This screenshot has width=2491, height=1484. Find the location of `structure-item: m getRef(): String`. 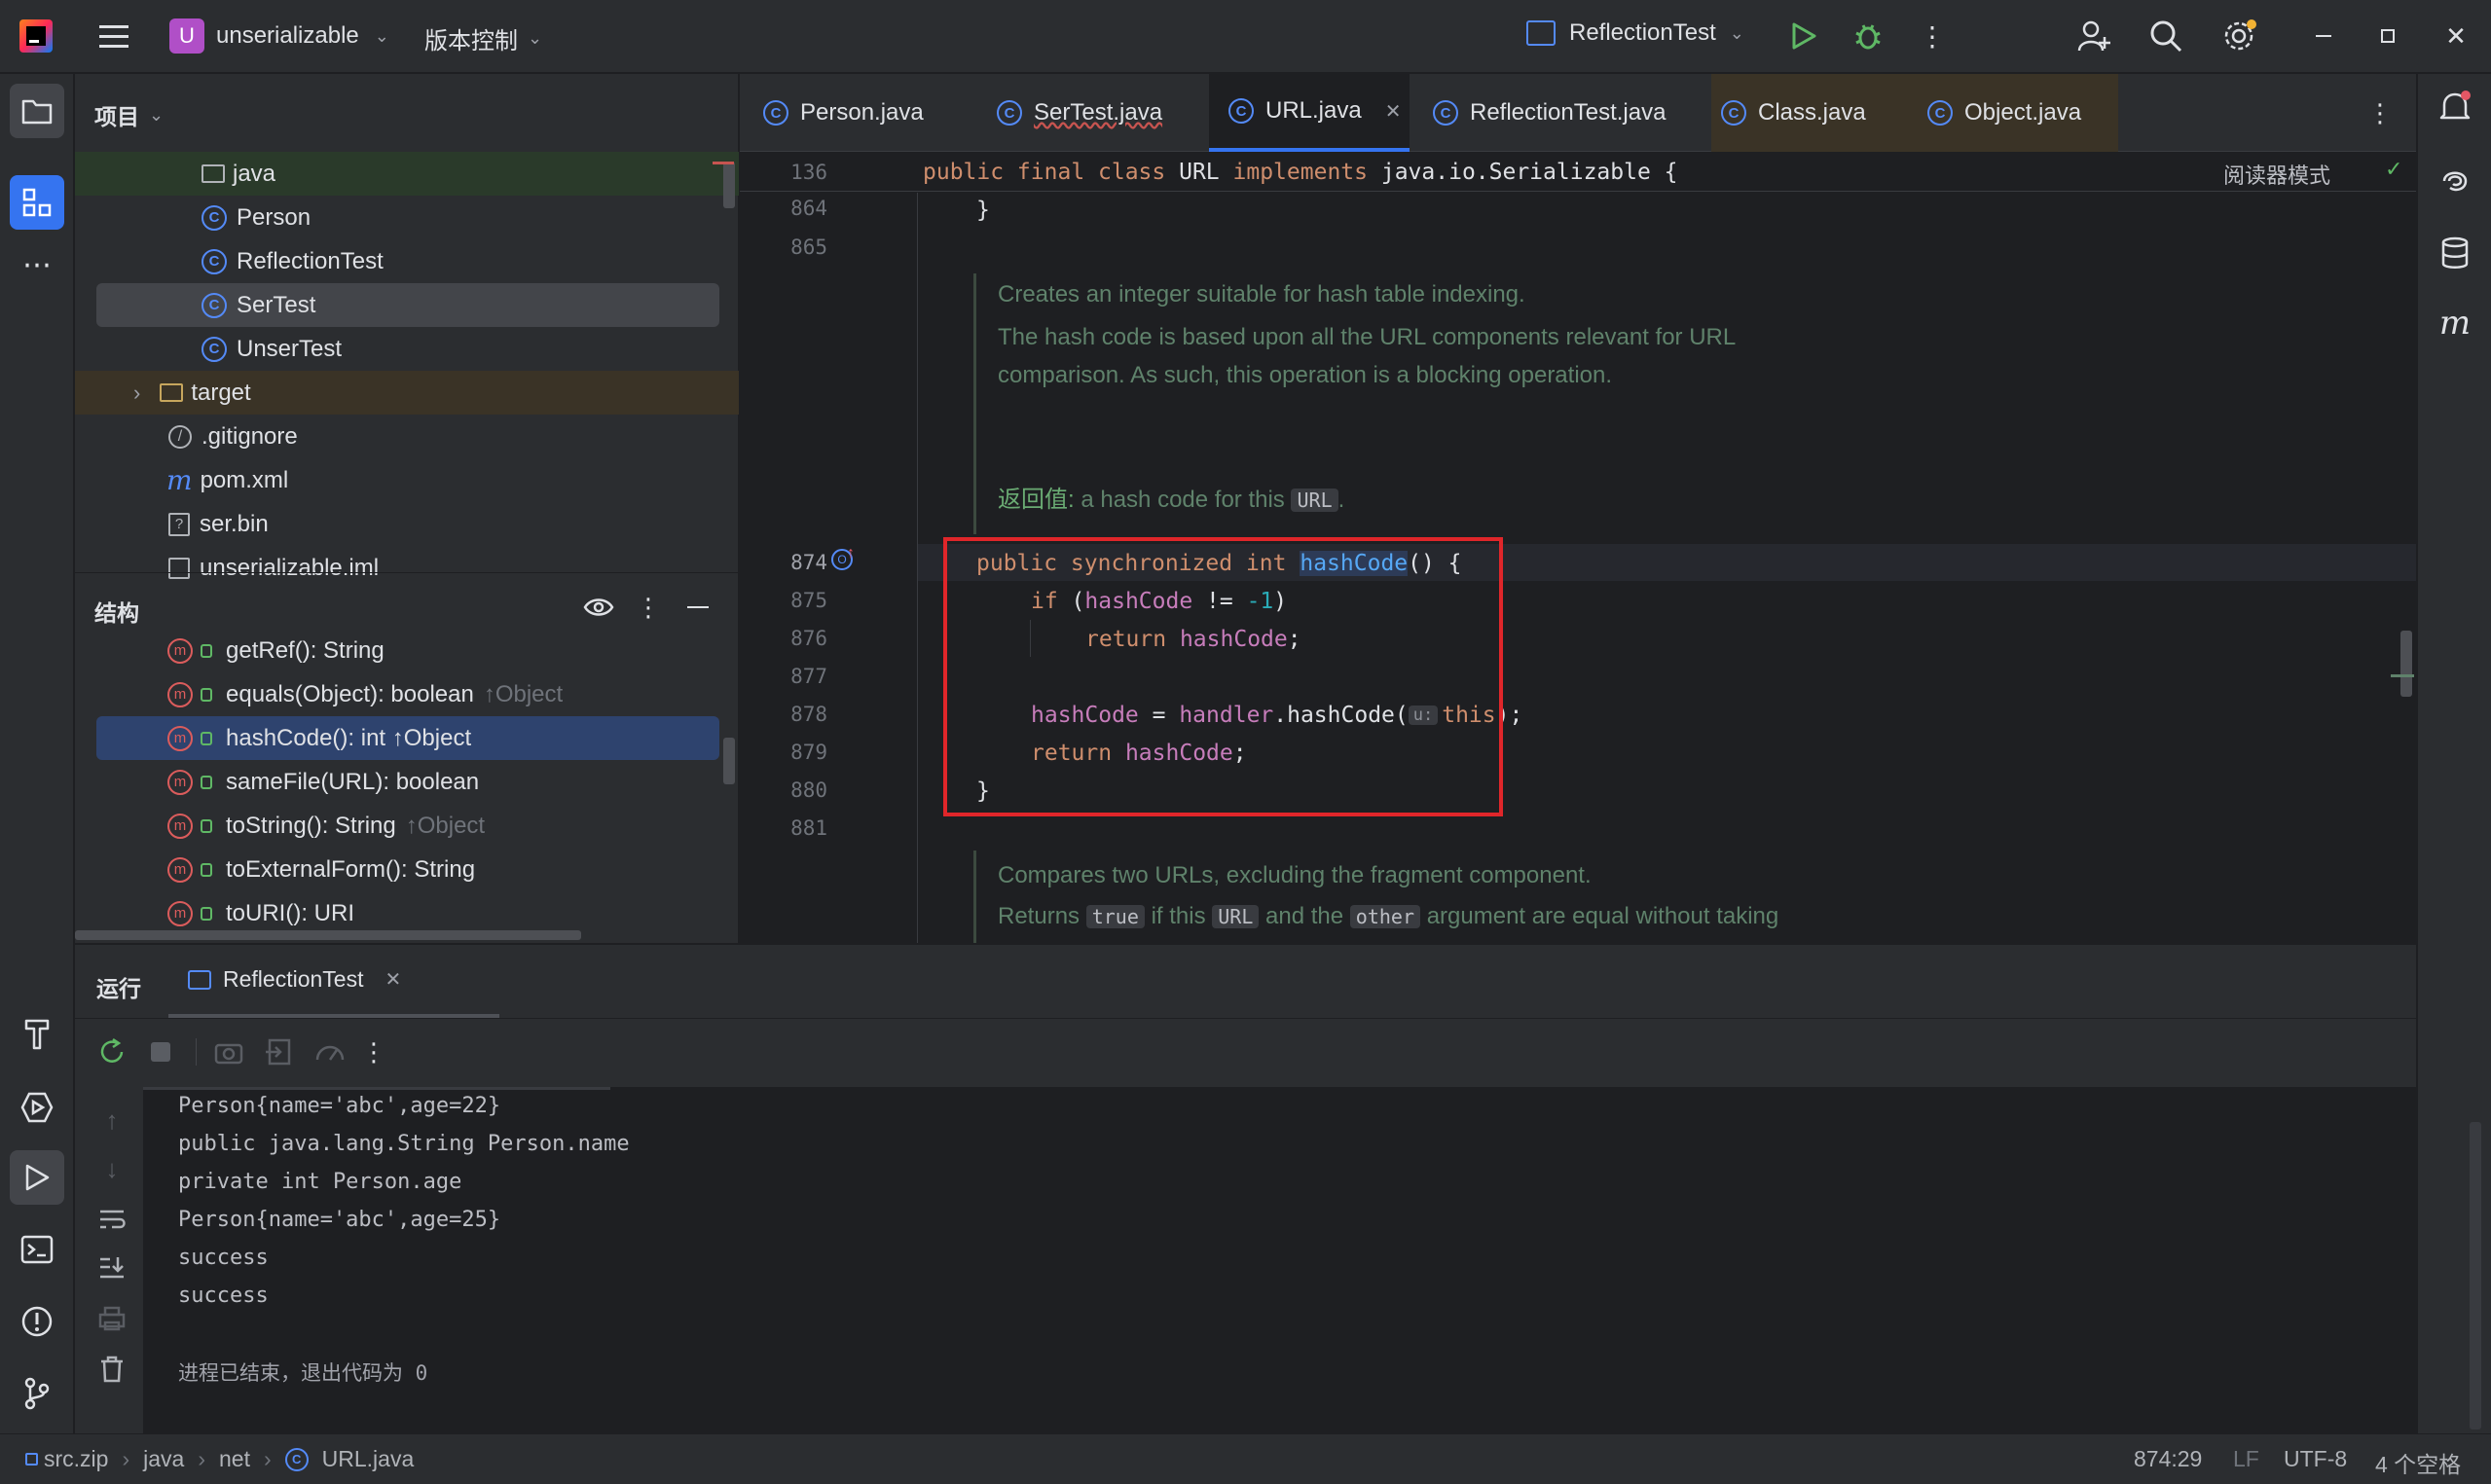

structure-item: m getRef(): String is located at coordinates (230, 651).